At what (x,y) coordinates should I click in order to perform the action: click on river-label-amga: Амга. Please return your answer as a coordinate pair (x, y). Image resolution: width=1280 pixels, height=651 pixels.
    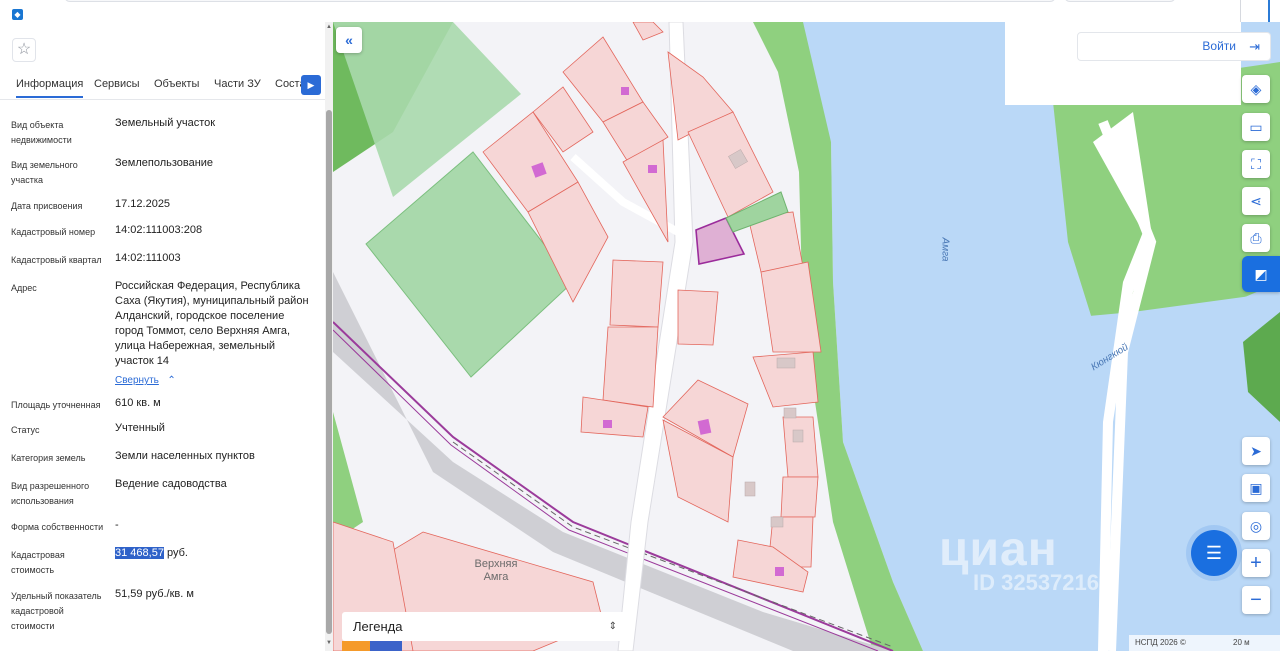
    Looking at the image, I should click on (945, 249).